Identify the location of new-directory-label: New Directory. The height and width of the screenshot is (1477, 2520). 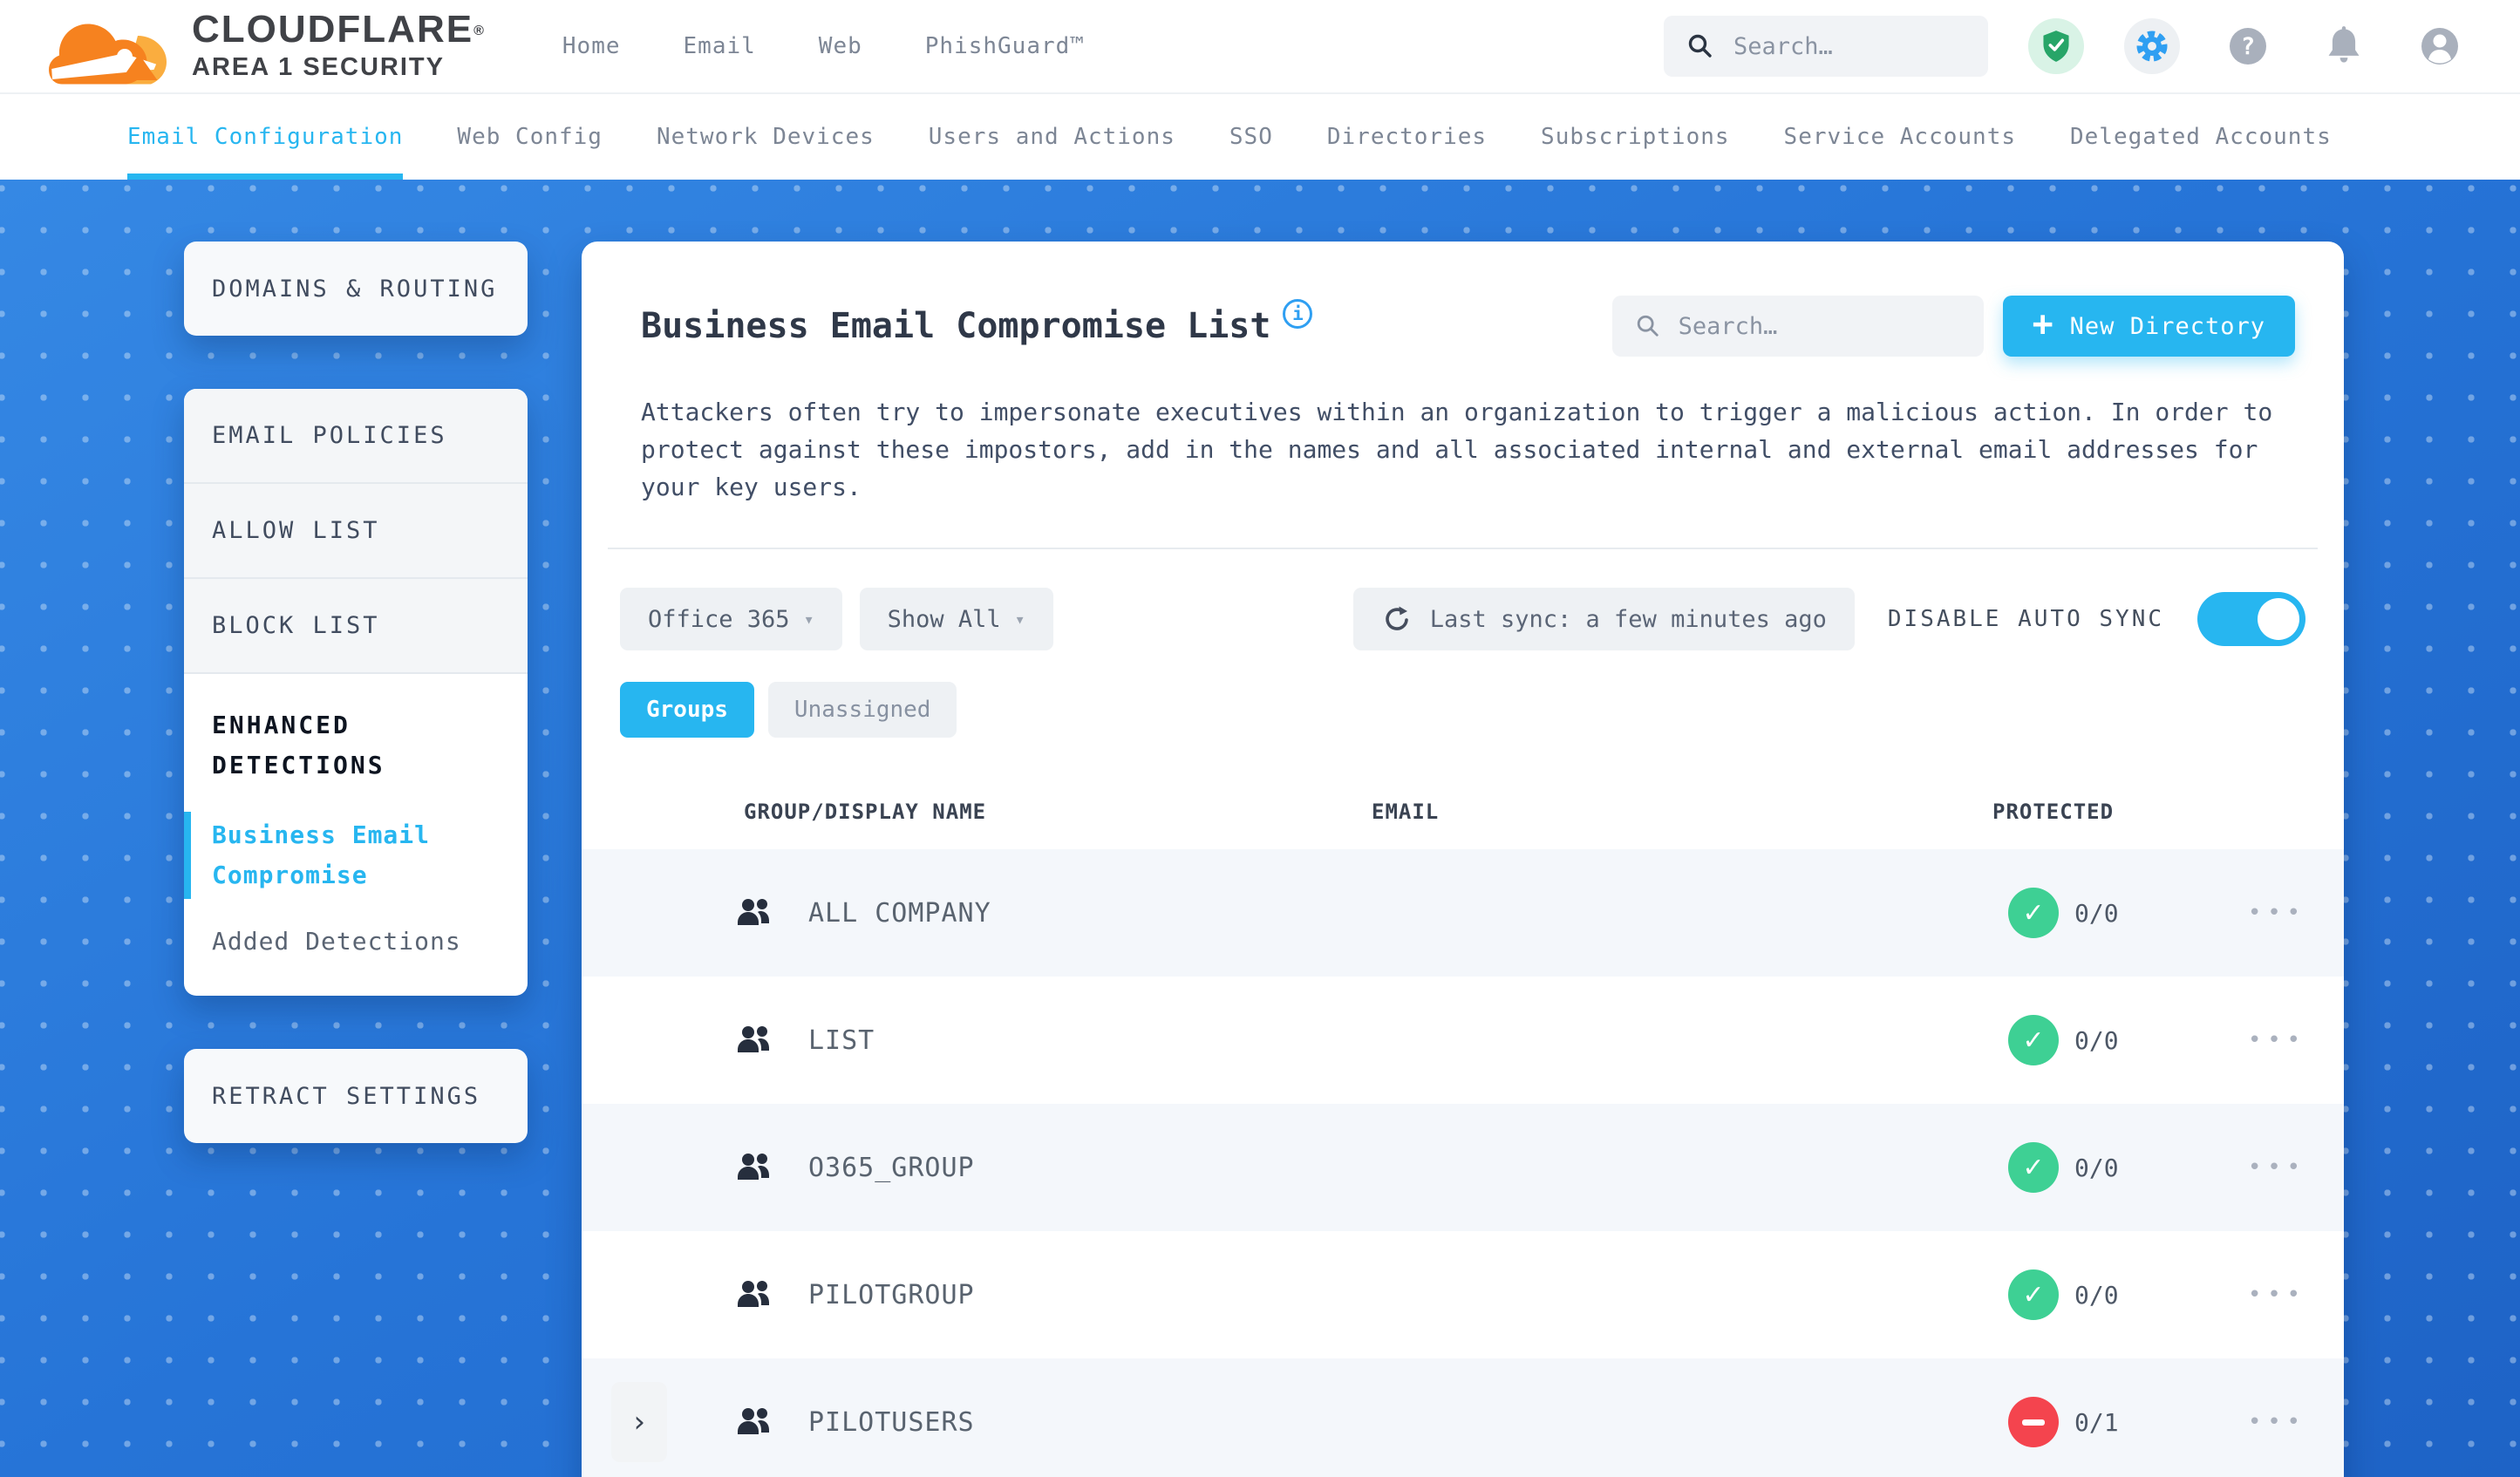
(2167, 326).